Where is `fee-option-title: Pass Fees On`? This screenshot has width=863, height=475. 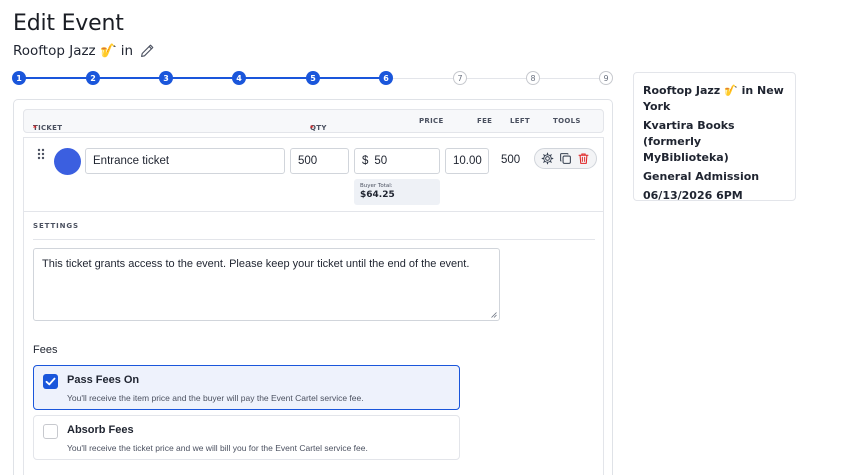
fee-option-title: Pass Fees On is located at coordinates (103, 380).